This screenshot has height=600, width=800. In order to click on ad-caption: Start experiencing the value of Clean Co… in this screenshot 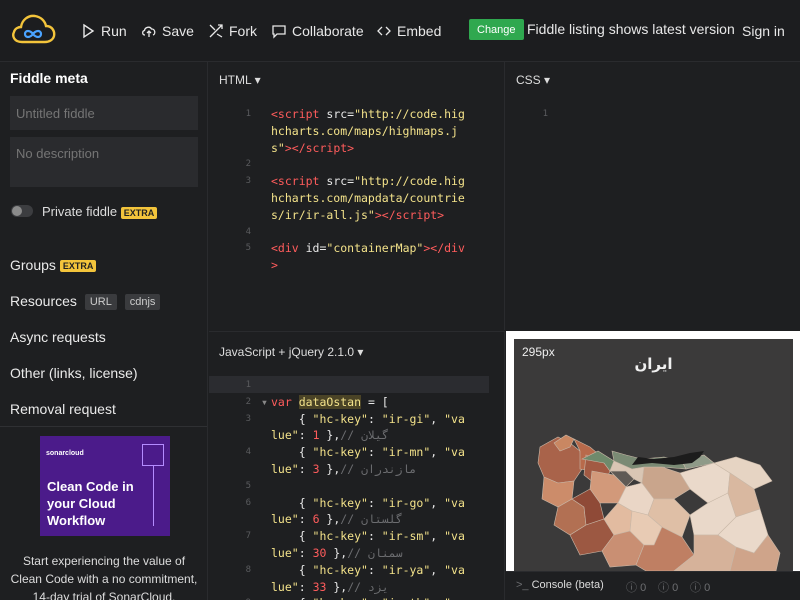, I will do `click(103, 576)`.